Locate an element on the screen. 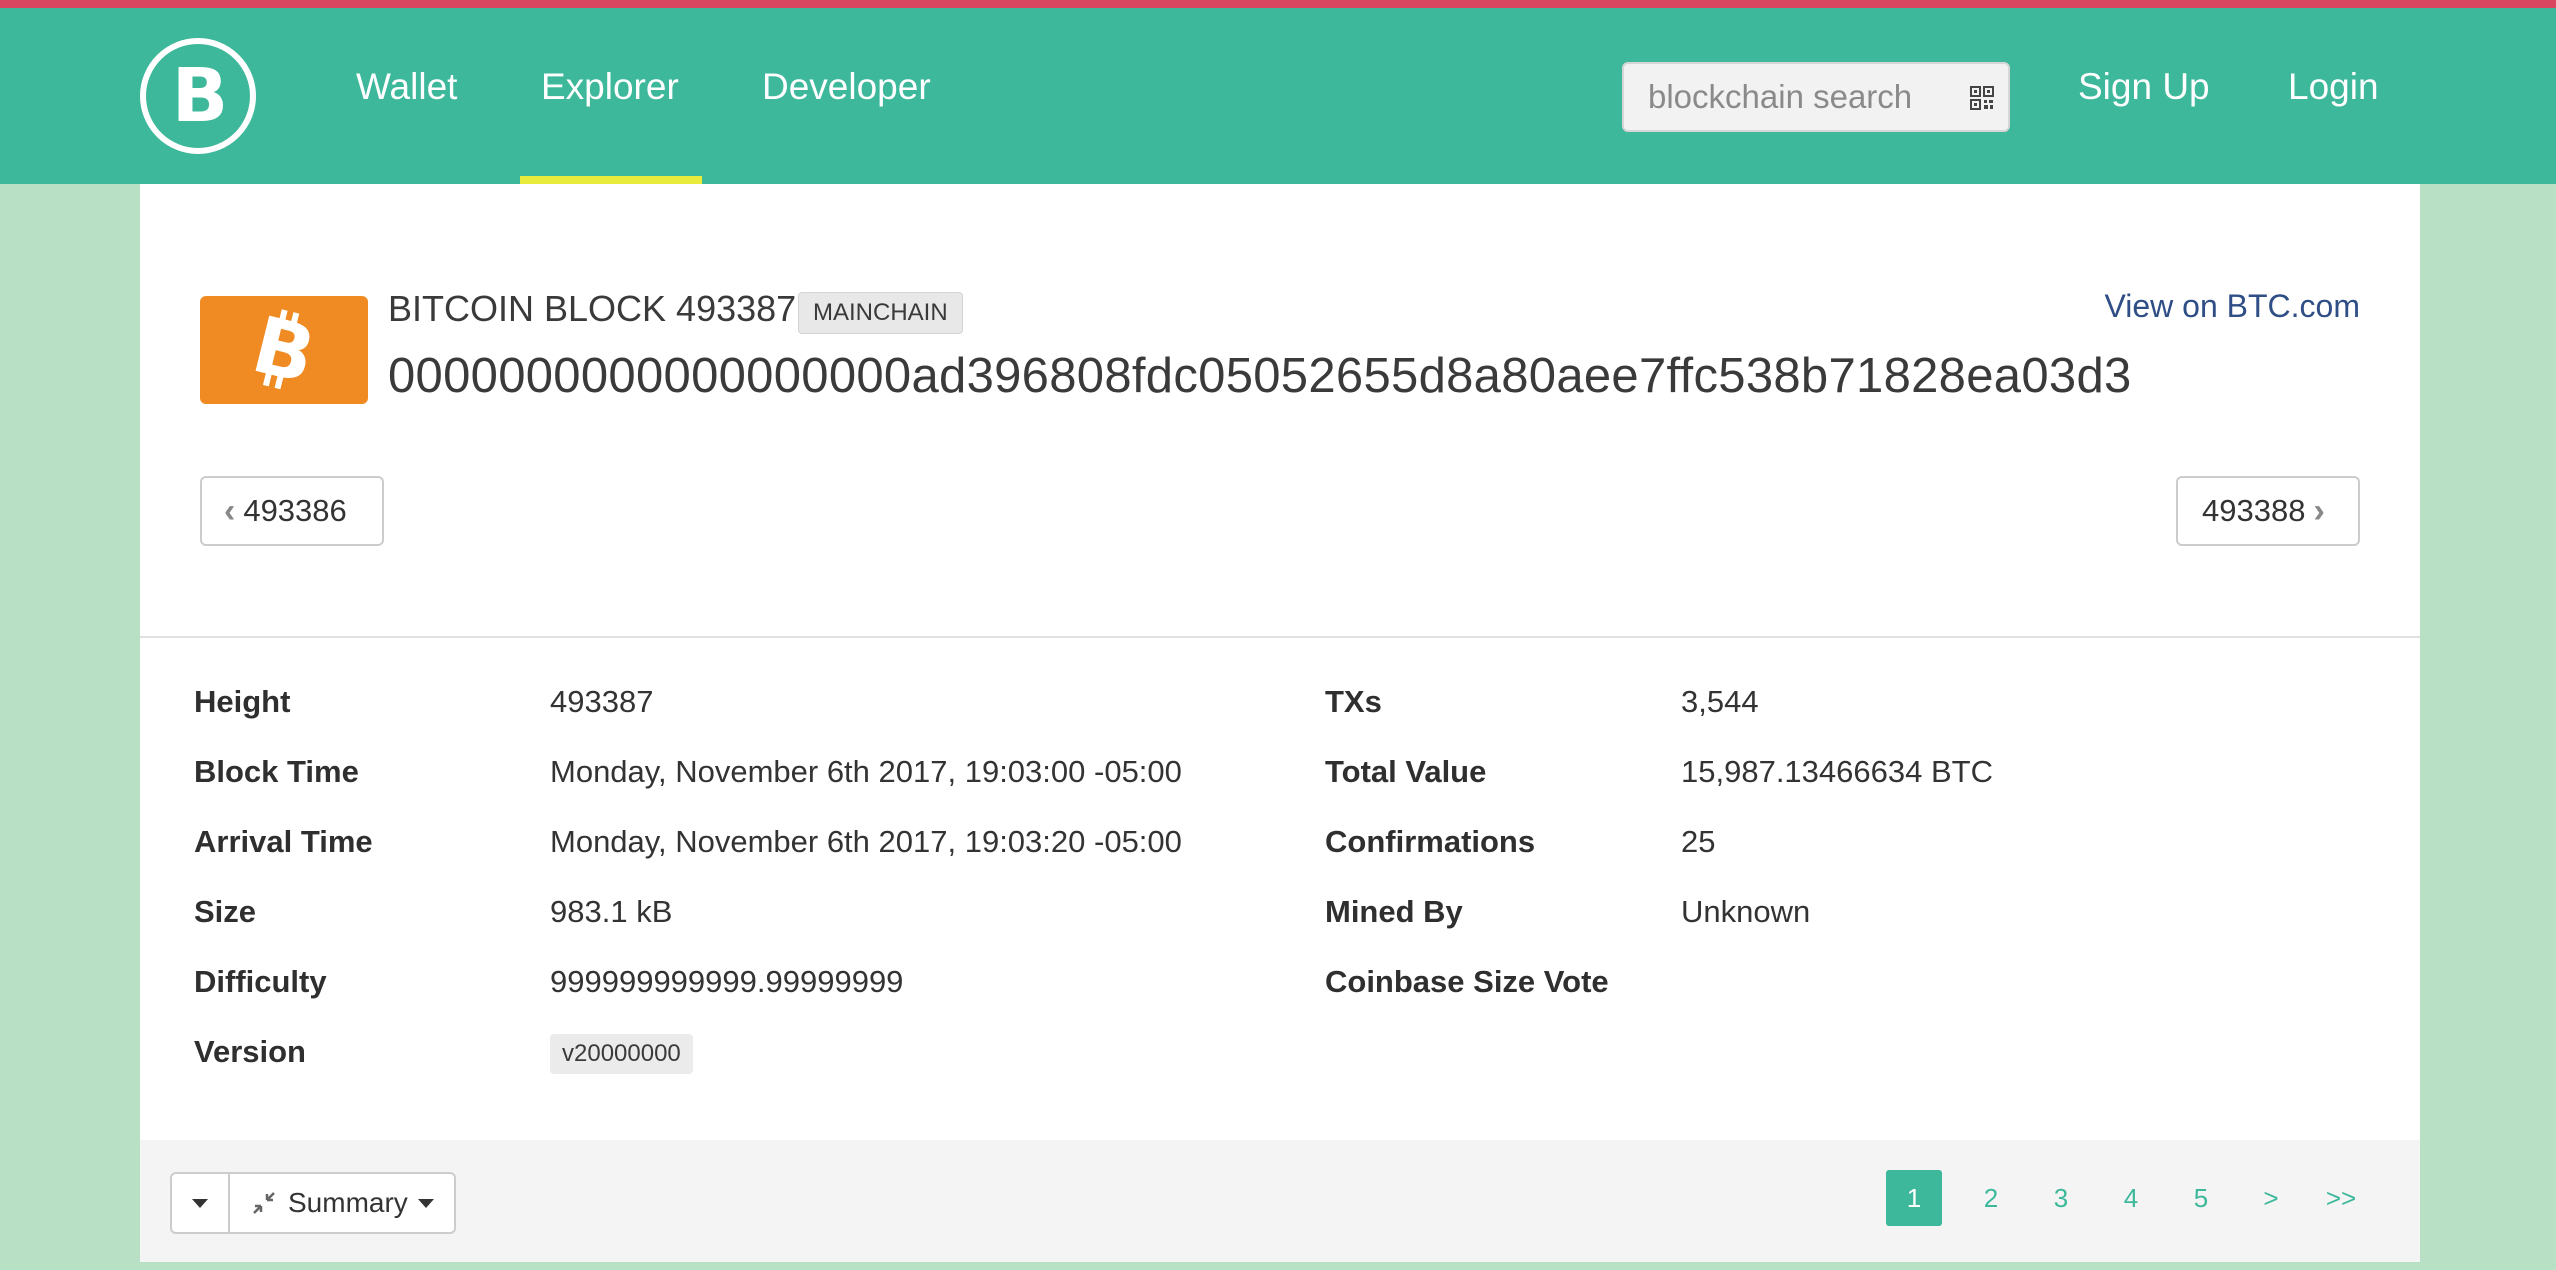 The height and width of the screenshot is (1270, 2556). blockchain-search is located at coordinates (1816, 97).